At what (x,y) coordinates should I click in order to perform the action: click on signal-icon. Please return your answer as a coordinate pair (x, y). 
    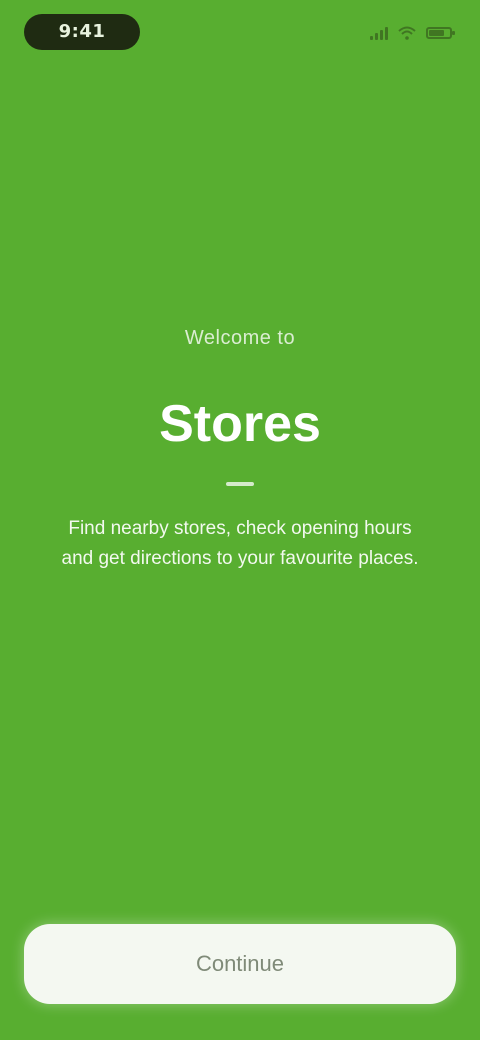
    Looking at the image, I should click on (379, 33).